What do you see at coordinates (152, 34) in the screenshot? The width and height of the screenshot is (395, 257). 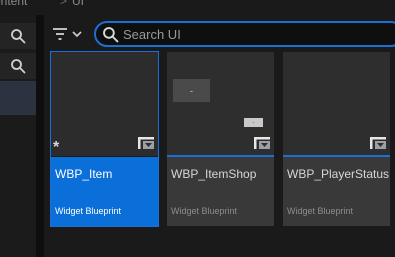 I see `search-placeholder: Search UI` at bounding box center [152, 34].